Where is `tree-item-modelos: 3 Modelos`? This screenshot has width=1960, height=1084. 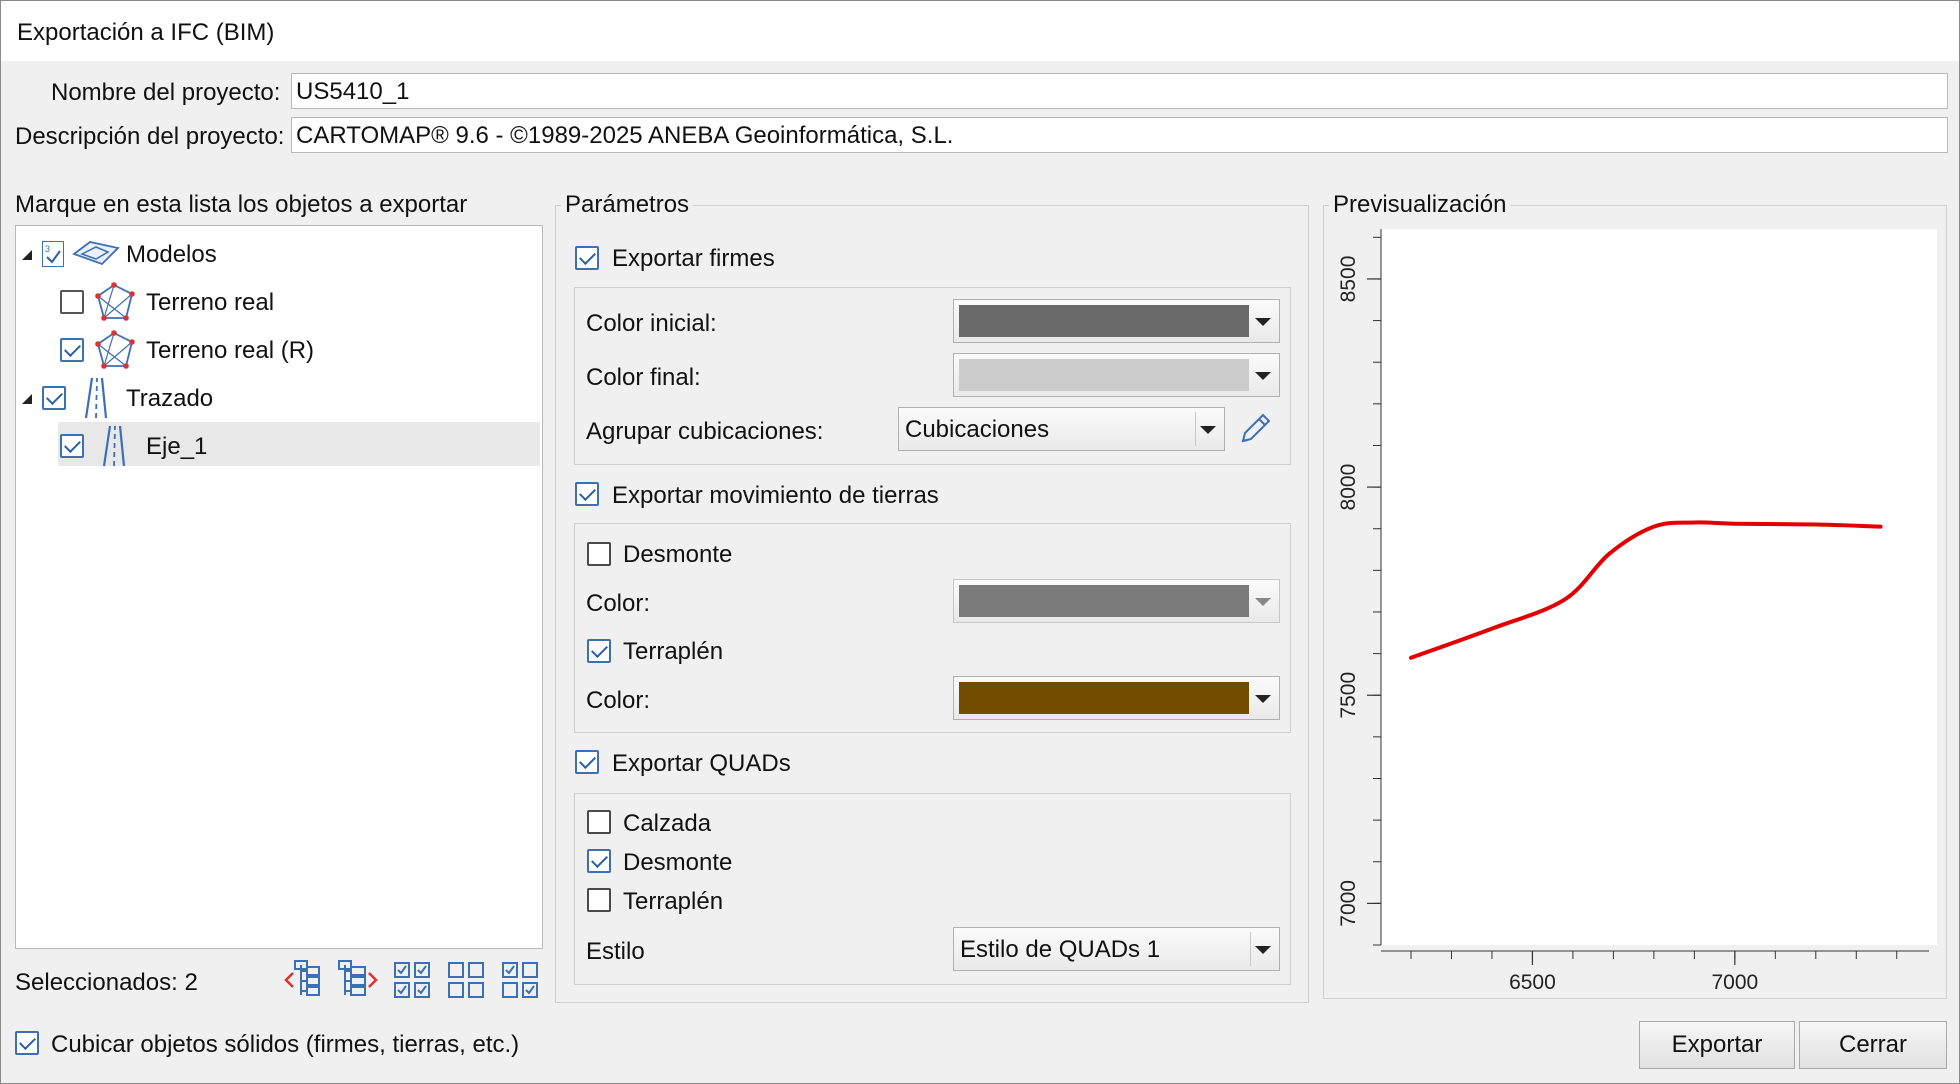 tree-item-modelos: 3 Modelos is located at coordinates (279, 254).